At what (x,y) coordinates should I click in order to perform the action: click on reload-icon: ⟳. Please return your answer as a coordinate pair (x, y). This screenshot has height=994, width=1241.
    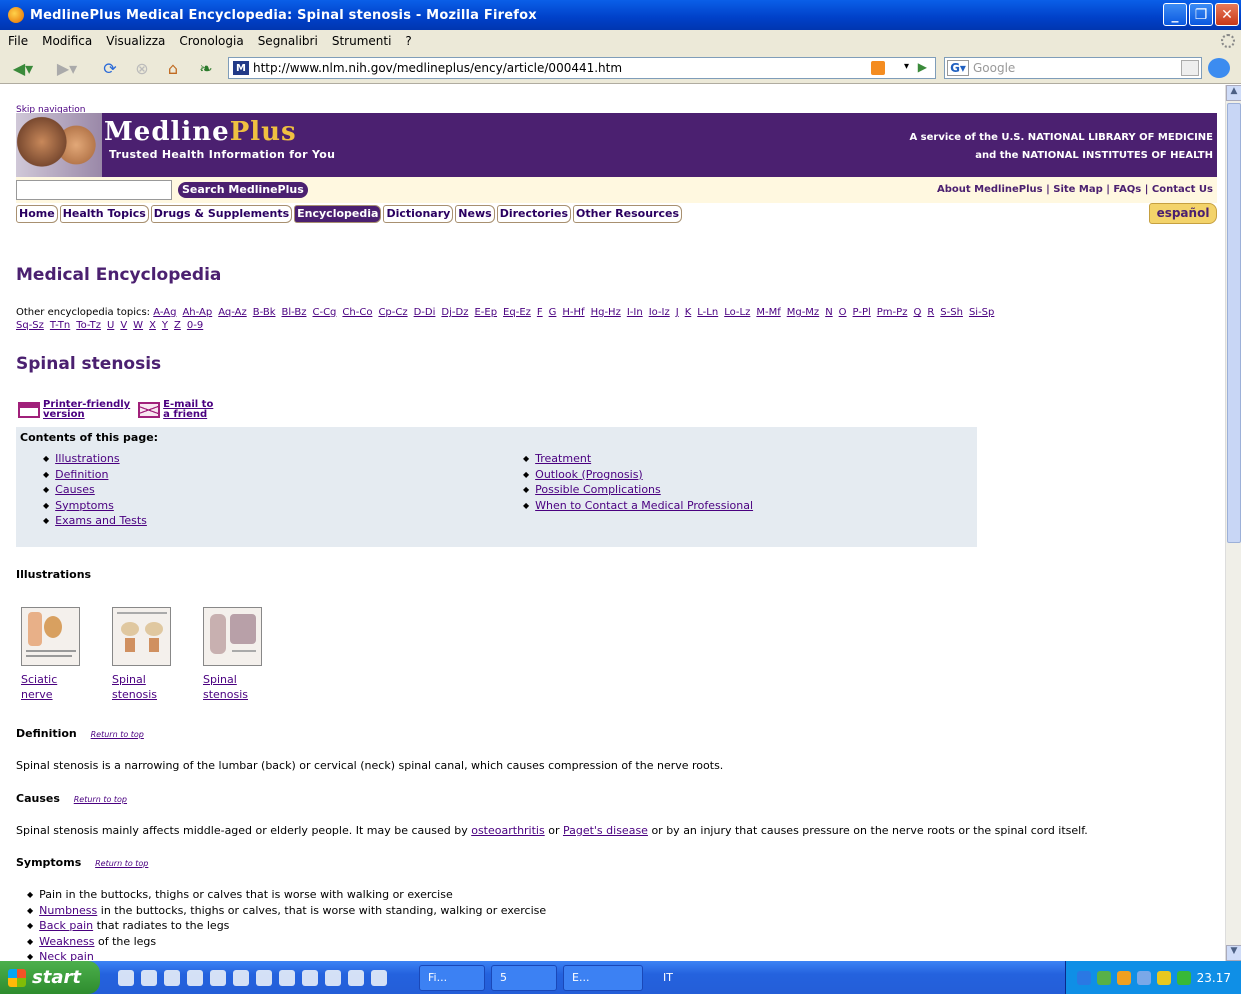
    Looking at the image, I should click on (110, 68).